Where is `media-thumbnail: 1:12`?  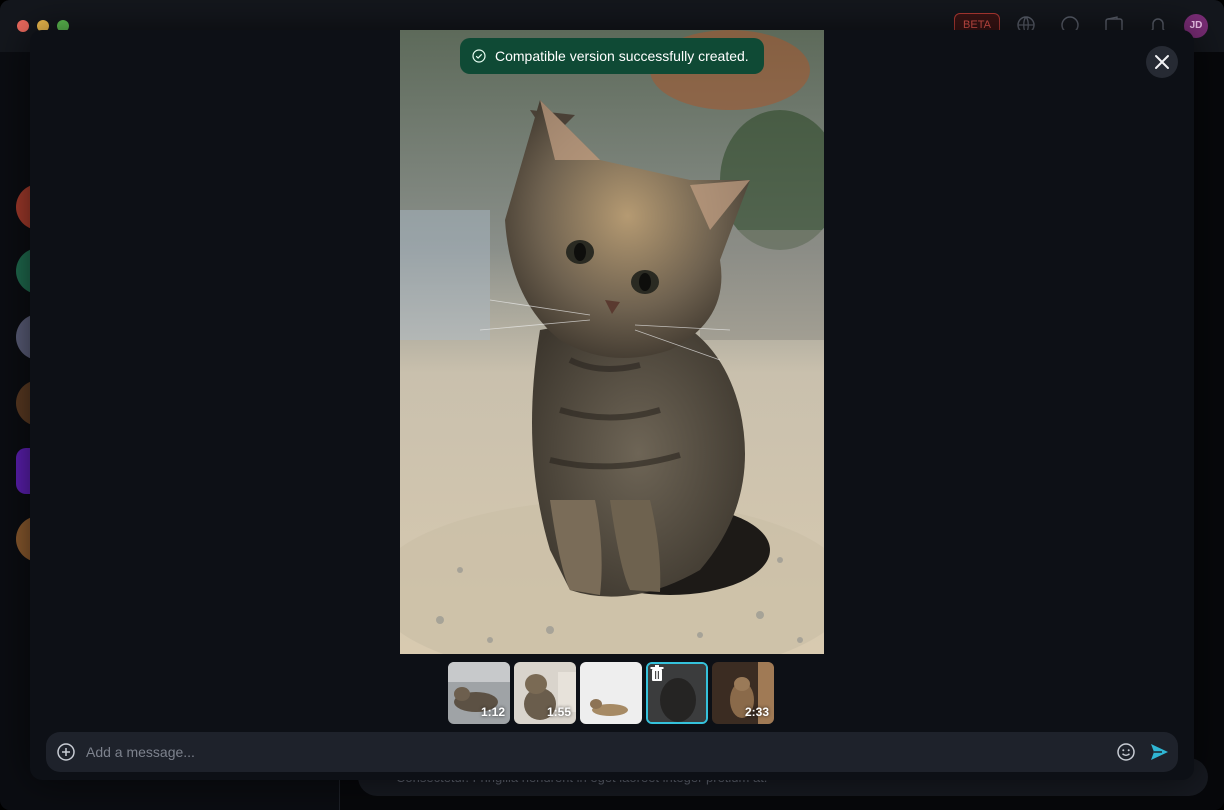
media-thumbnail: 1:12 is located at coordinates (479, 693).